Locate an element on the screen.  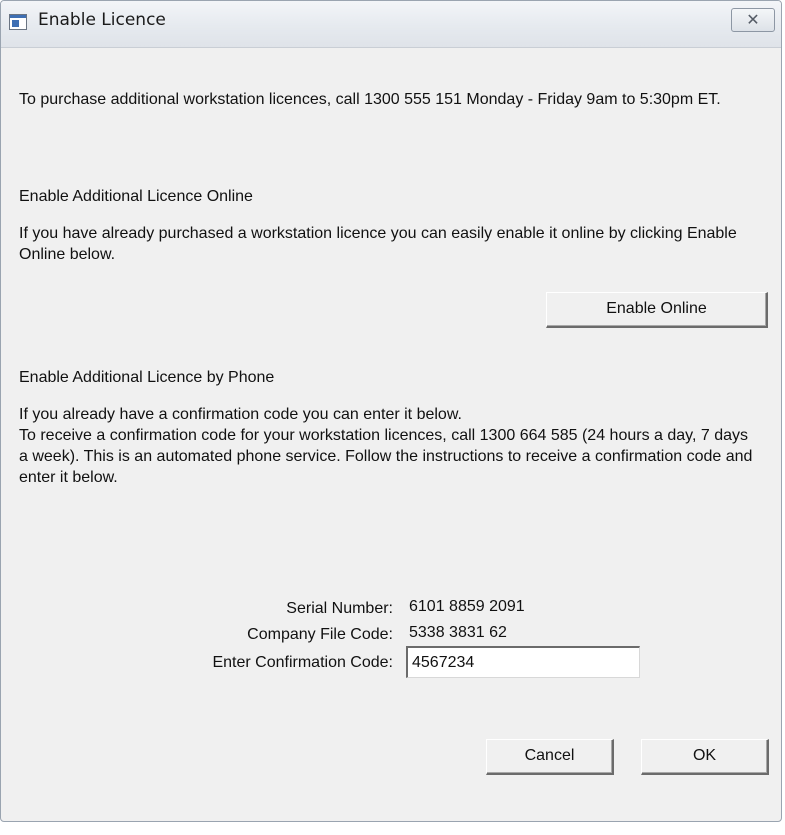
serial-number-label: Serial Number: is located at coordinates (339, 608).